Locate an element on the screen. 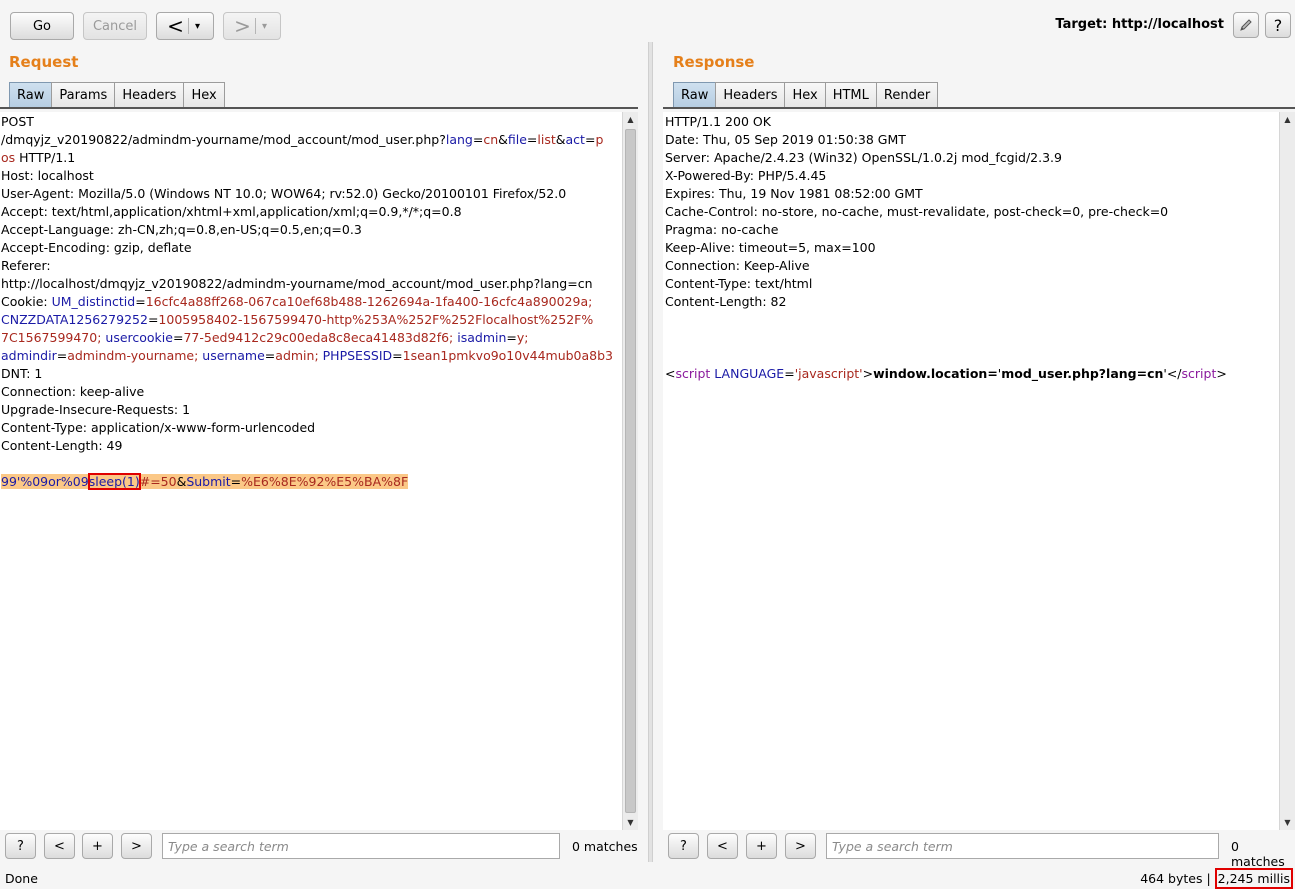 This screenshot has width=1295, height=889. header-line: Content-Type: text/html is located at coordinates (739, 283).